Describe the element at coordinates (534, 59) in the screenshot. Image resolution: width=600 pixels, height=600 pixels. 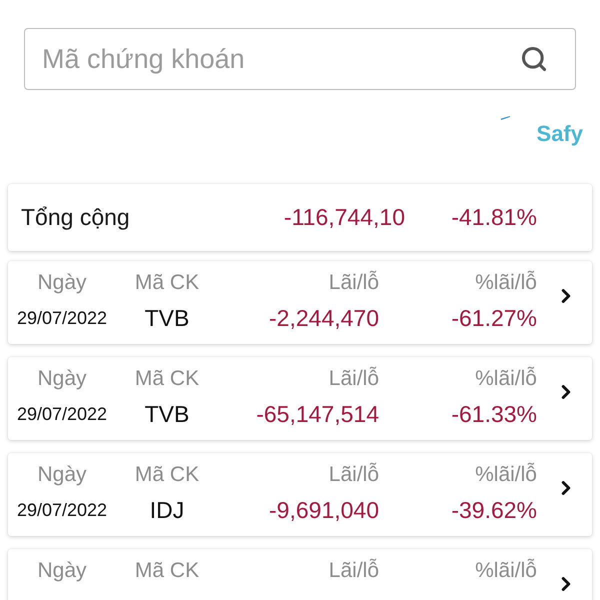
I see `search-icon` at that location.